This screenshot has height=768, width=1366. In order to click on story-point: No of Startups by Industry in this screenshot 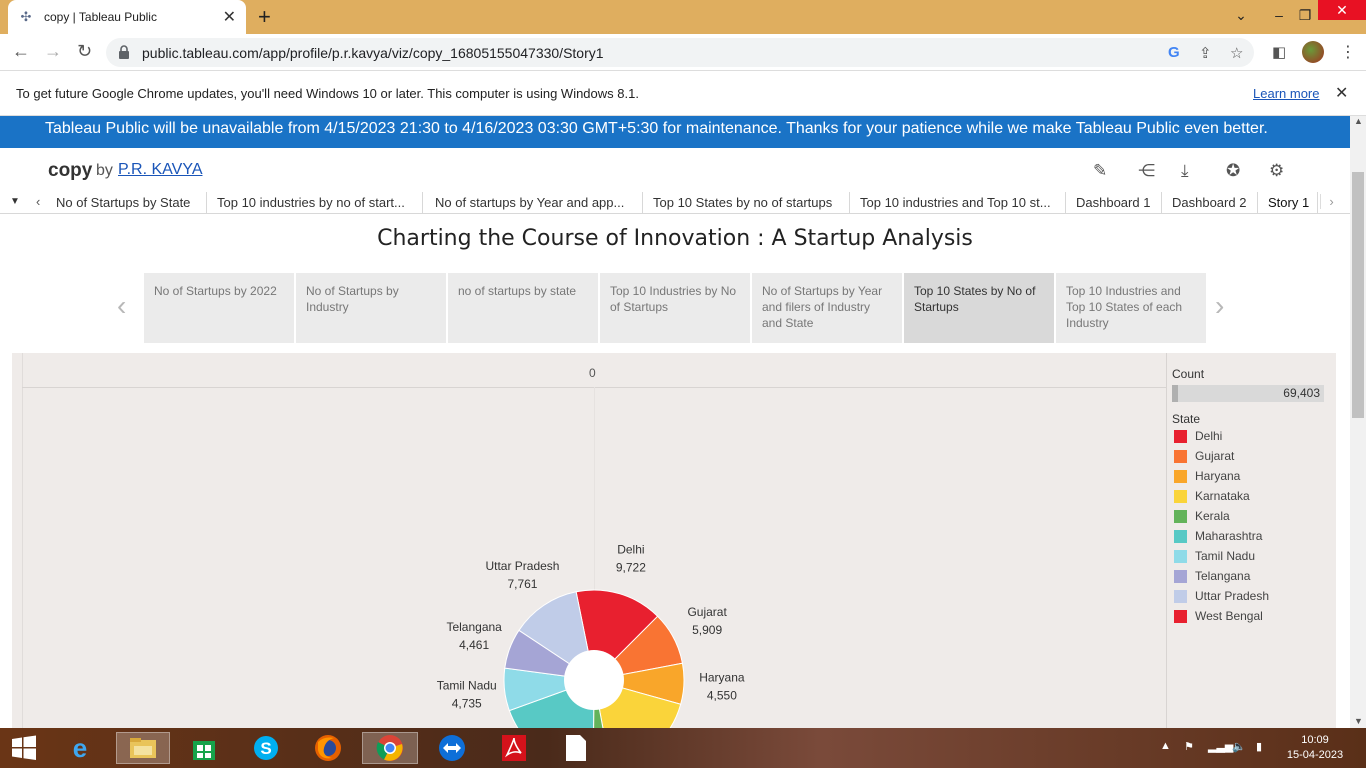, I will do `click(371, 308)`.